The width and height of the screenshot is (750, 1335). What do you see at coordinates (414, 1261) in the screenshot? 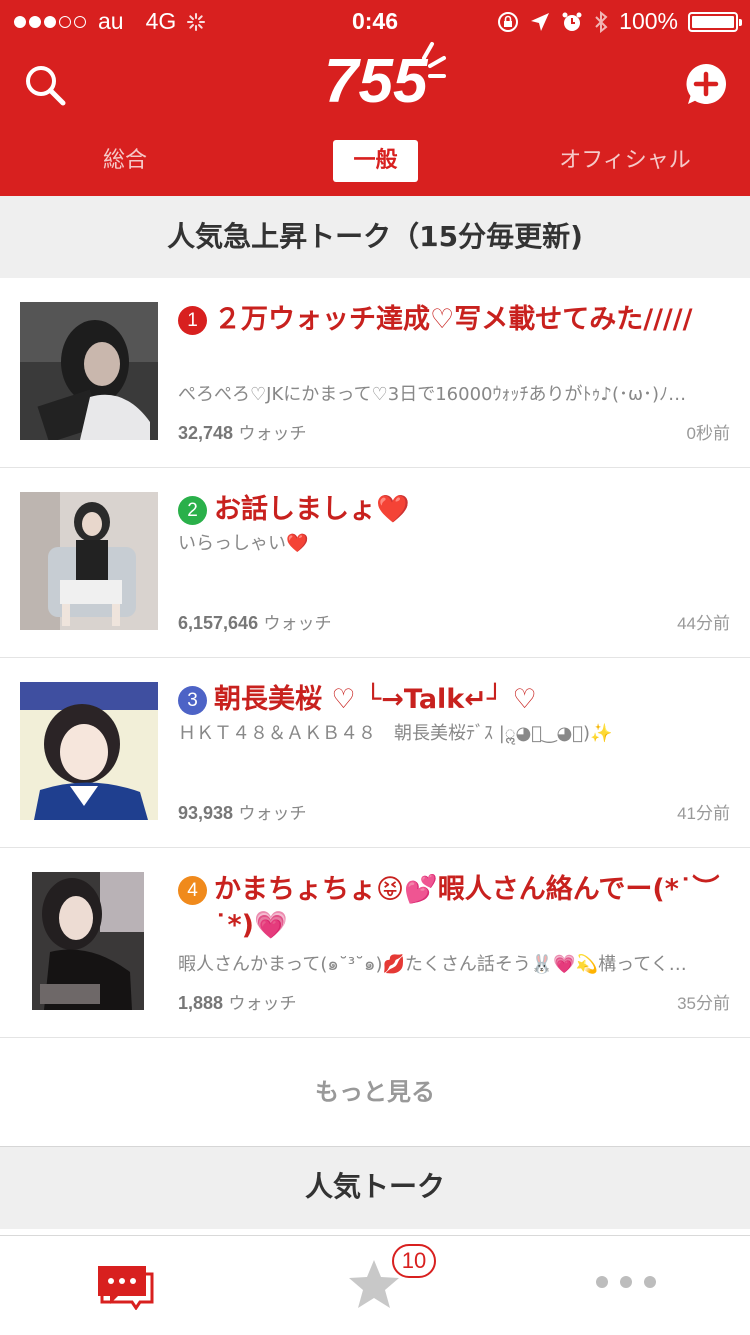
I see `notification-badge: 10` at bounding box center [414, 1261].